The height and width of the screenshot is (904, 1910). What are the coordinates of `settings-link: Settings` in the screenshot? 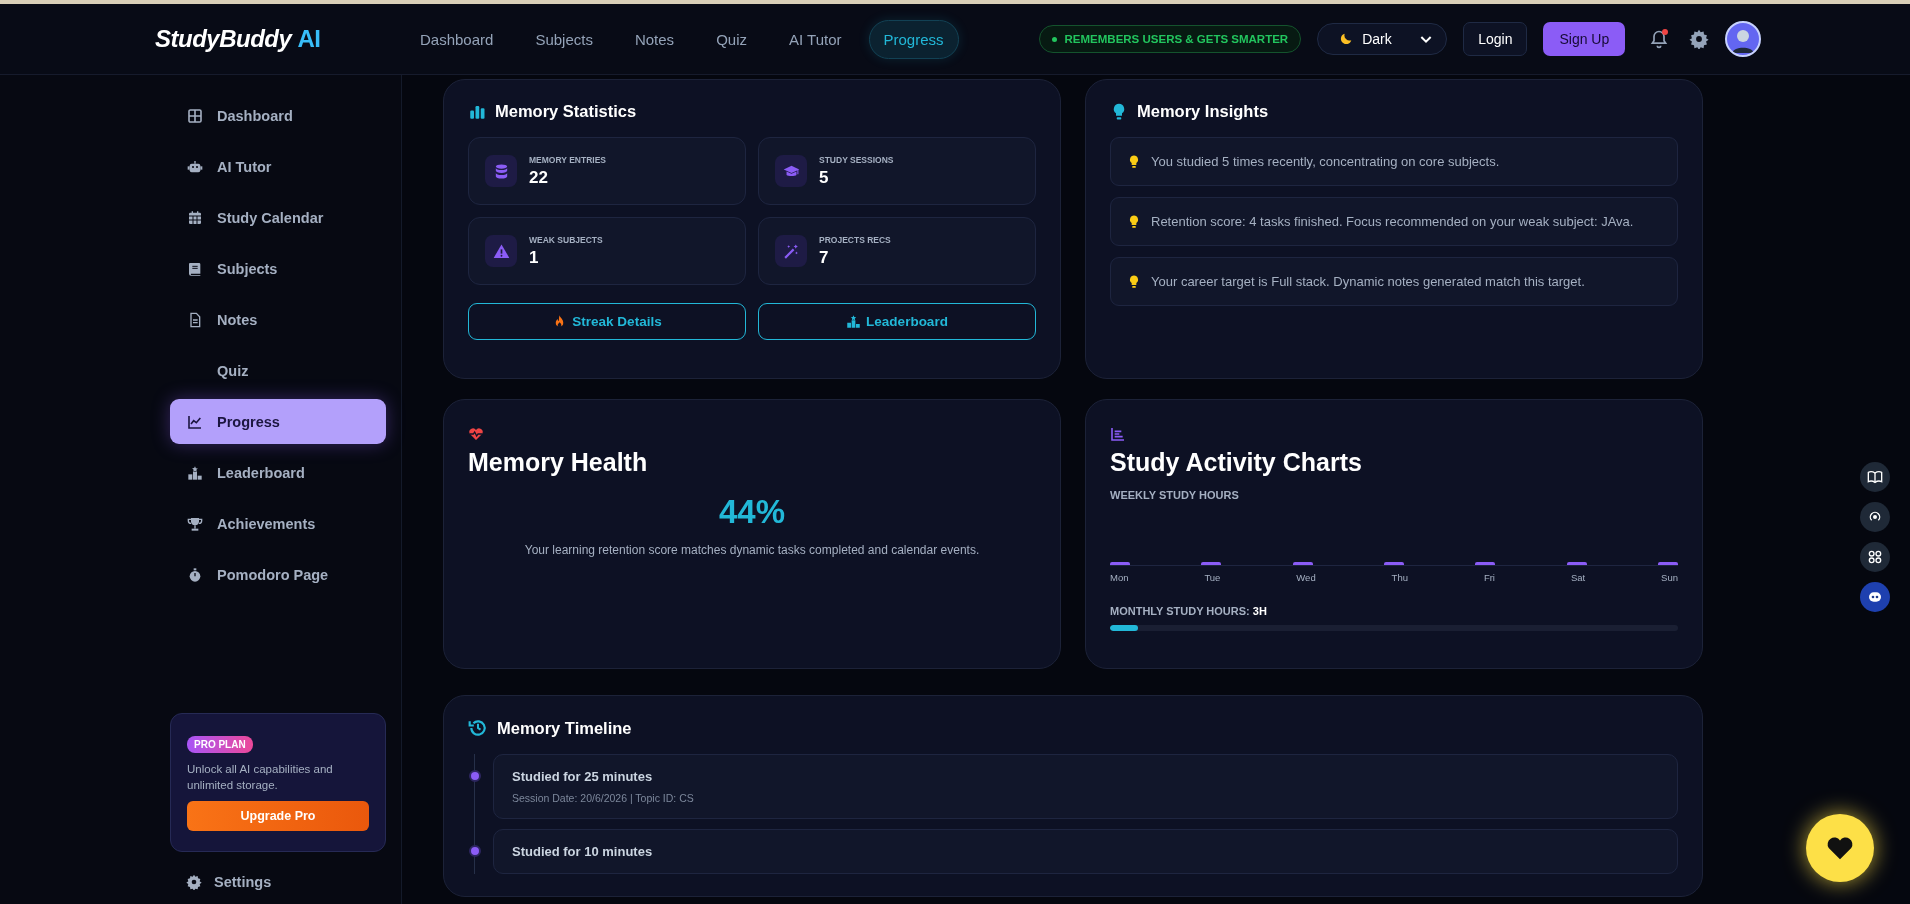 It's located at (285, 882).